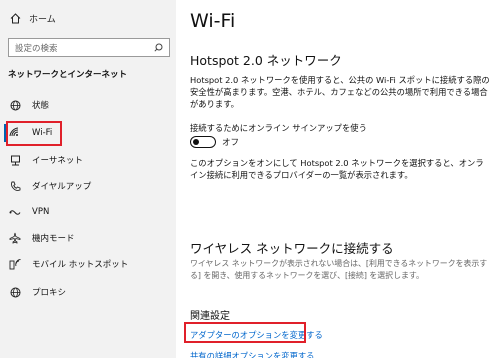  What do you see at coordinates (80, 265) in the screenshot?
I see `sidebar-item-label: モバイル ホットスポット` at bounding box center [80, 265].